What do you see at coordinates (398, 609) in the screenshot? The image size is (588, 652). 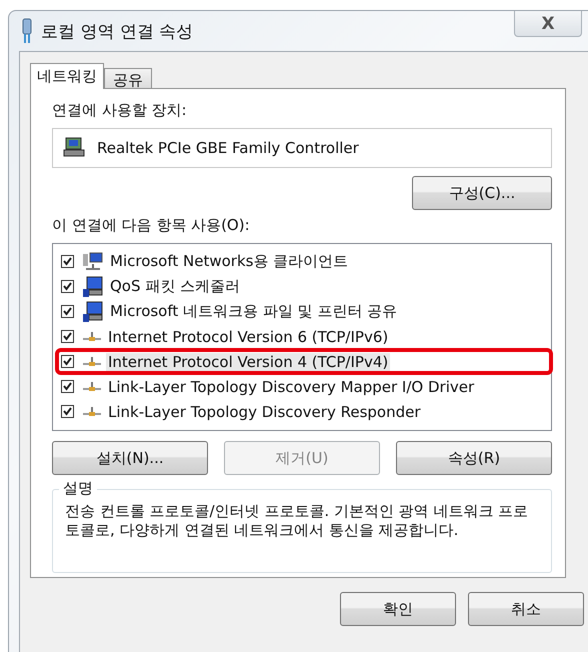 I see `dialog-button: 확인` at bounding box center [398, 609].